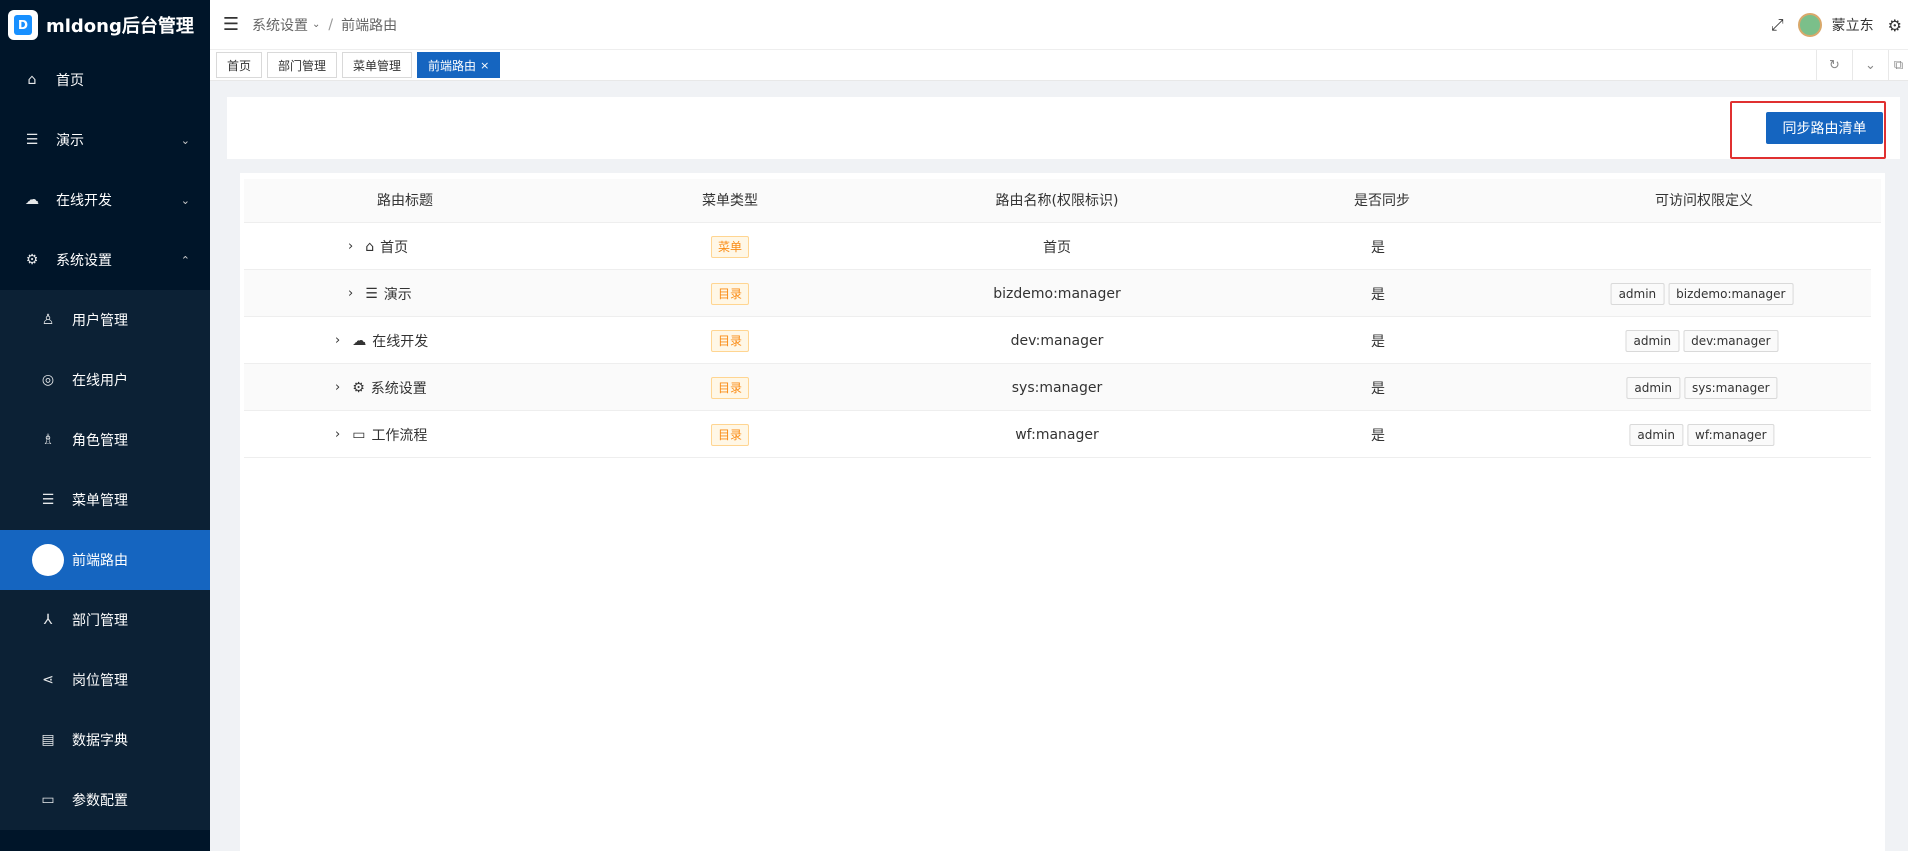 This screenshot has height=851, width=1908. I want to click on sidebar-item-label: 角色管理, so click(100, 441).